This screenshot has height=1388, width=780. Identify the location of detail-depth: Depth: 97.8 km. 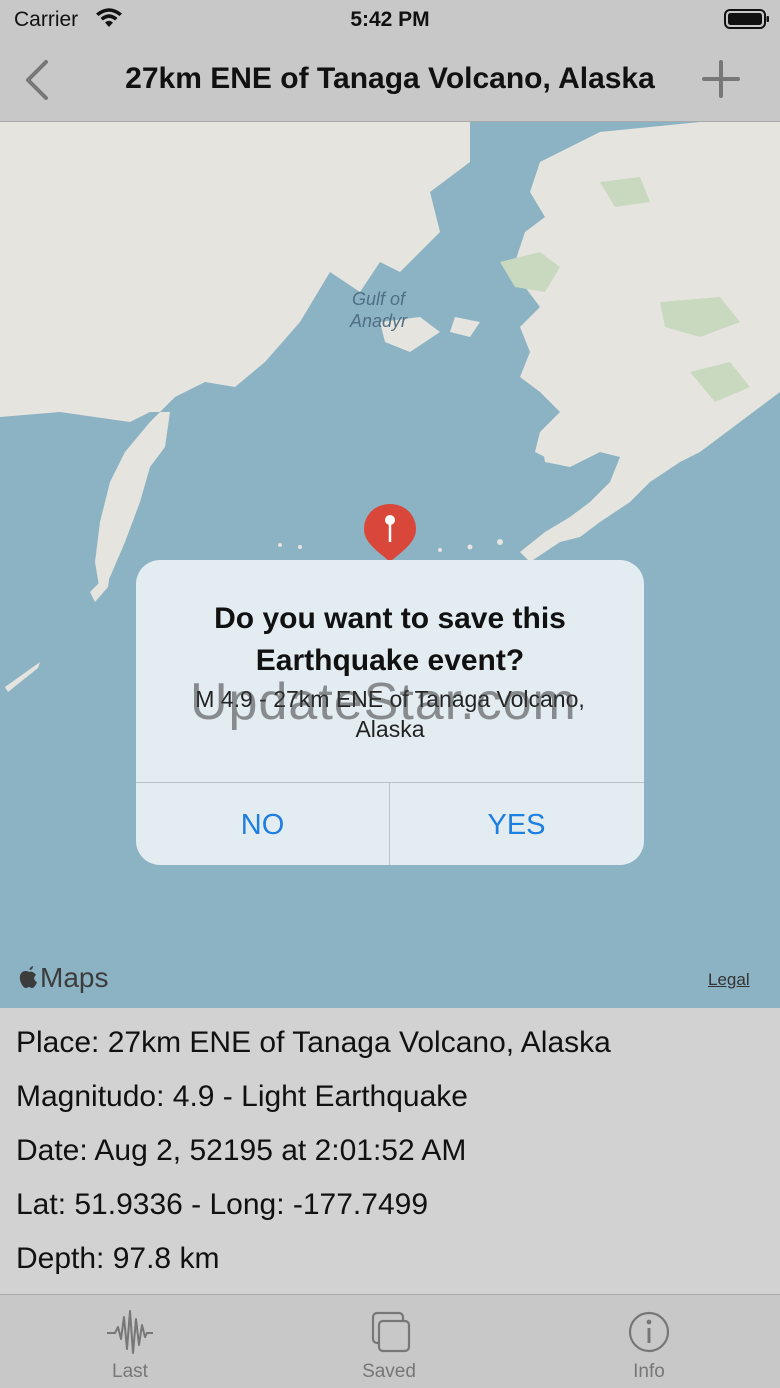
(118, 1258).